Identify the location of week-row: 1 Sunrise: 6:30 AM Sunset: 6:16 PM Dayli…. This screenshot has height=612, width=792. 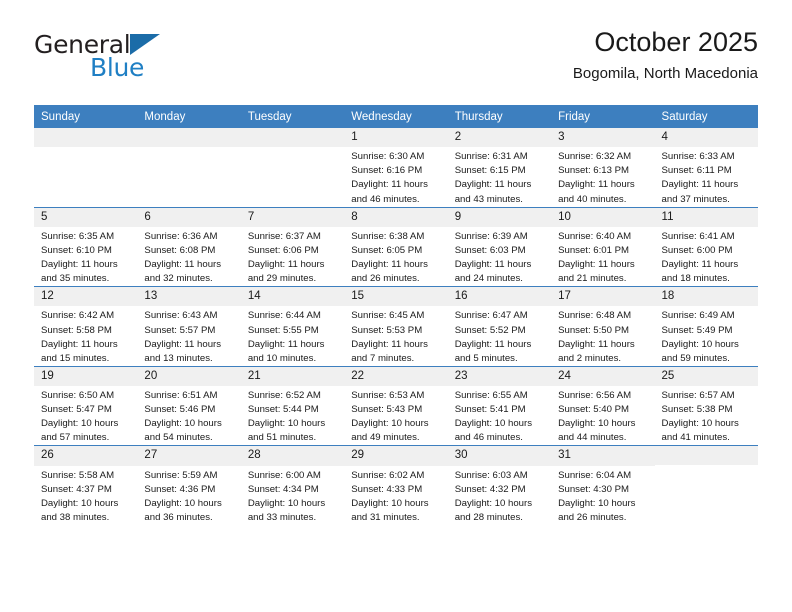
(396, 168).